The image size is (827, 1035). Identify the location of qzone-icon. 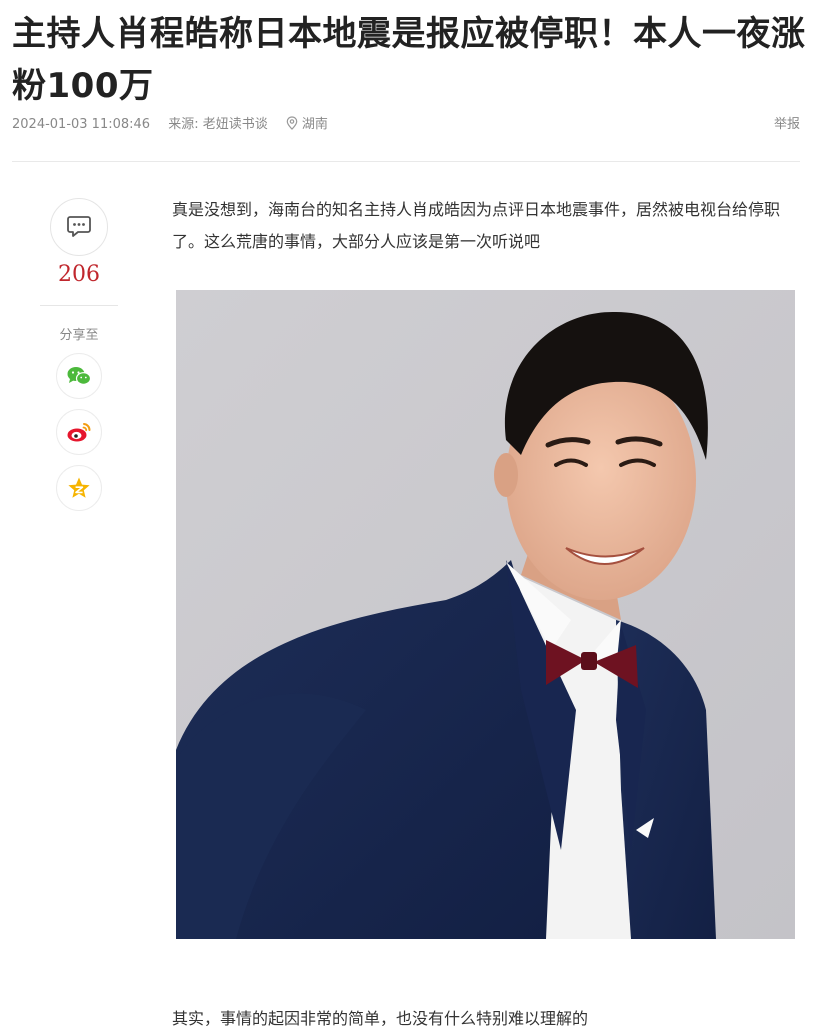
(79, 487).